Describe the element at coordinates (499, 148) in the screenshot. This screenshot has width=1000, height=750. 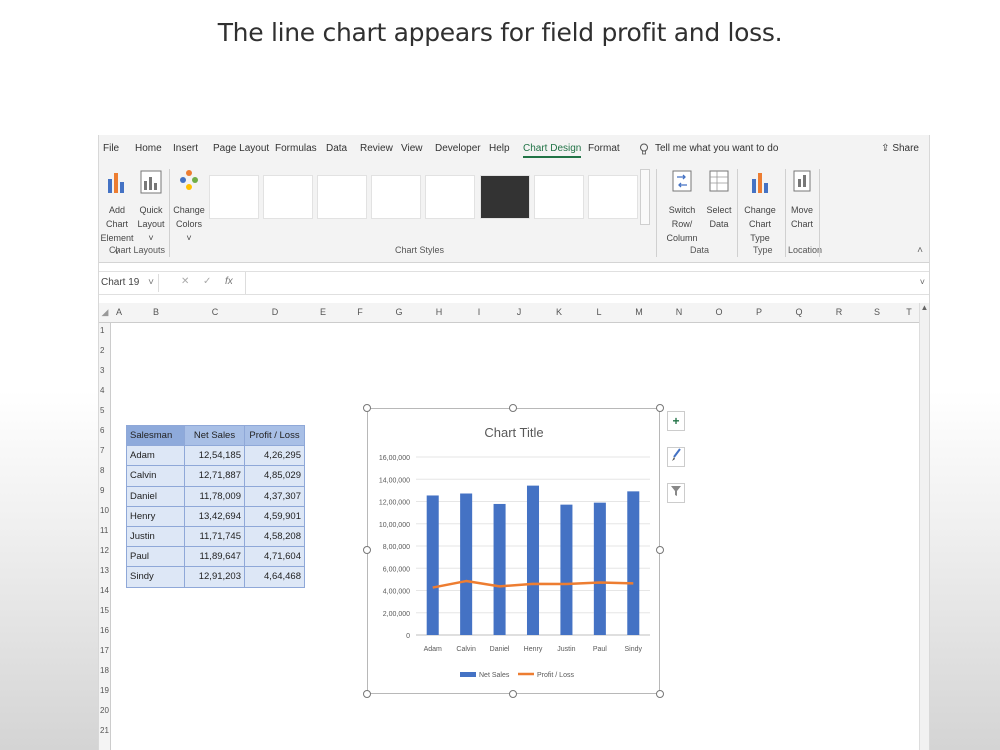
I see `tab-help: Help` at that location.